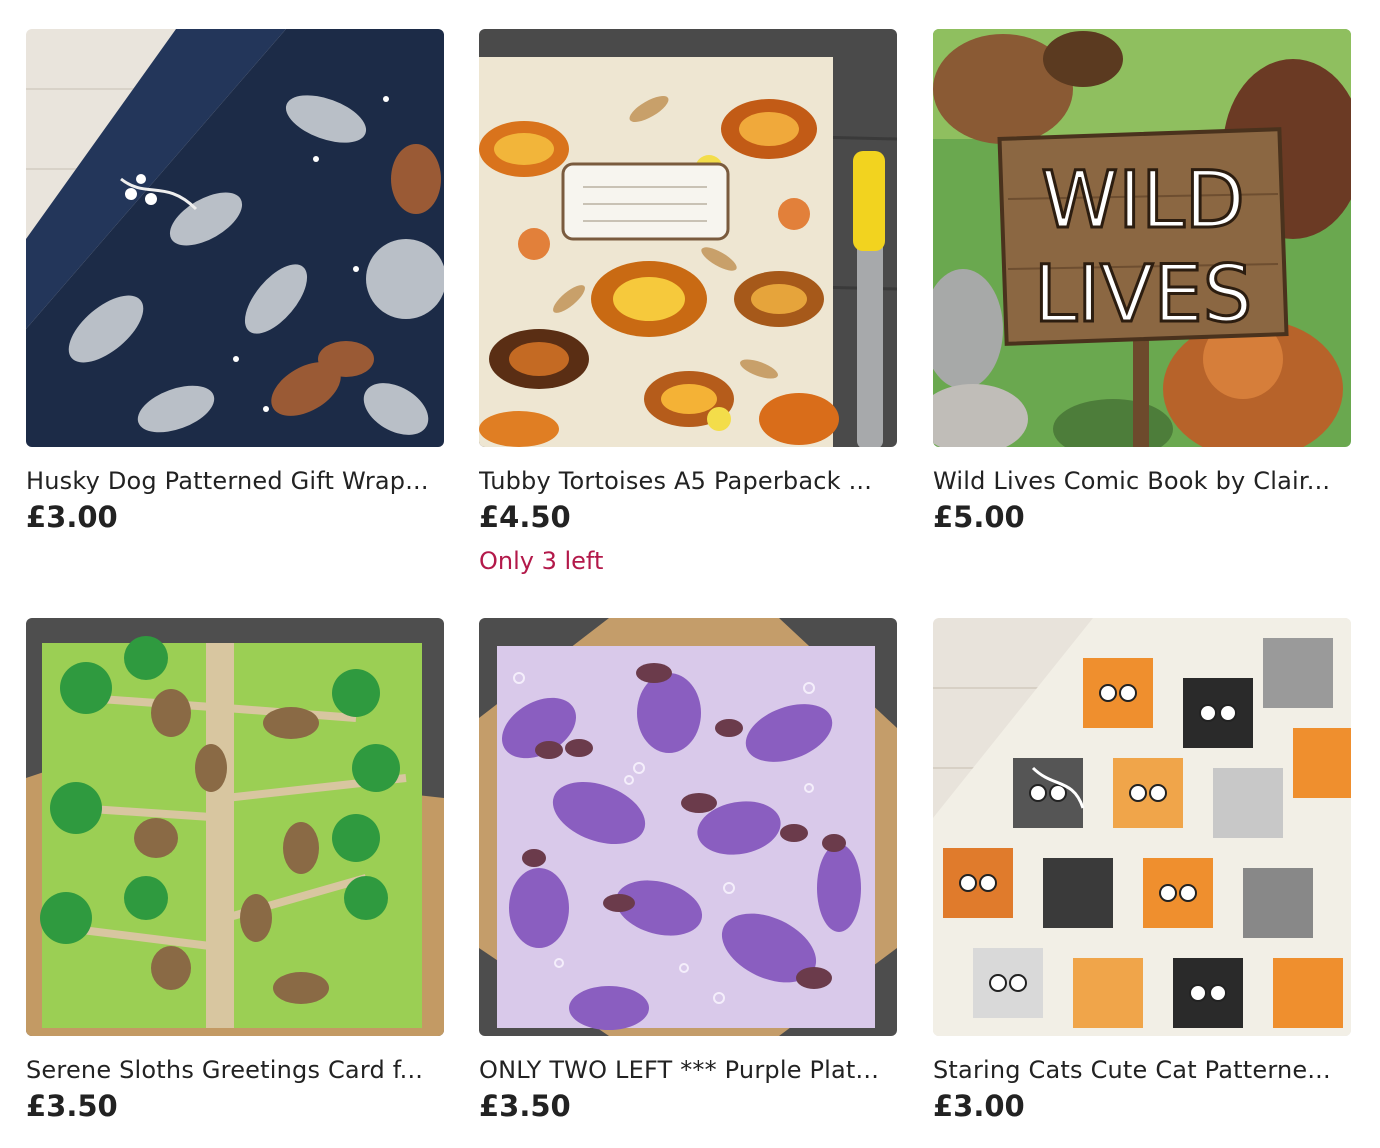 This screenshot has width=1380, height=1148. Describe the element at coordinates (979, 517) in the screenshot. I see `listing-price: £5.00` at that location.